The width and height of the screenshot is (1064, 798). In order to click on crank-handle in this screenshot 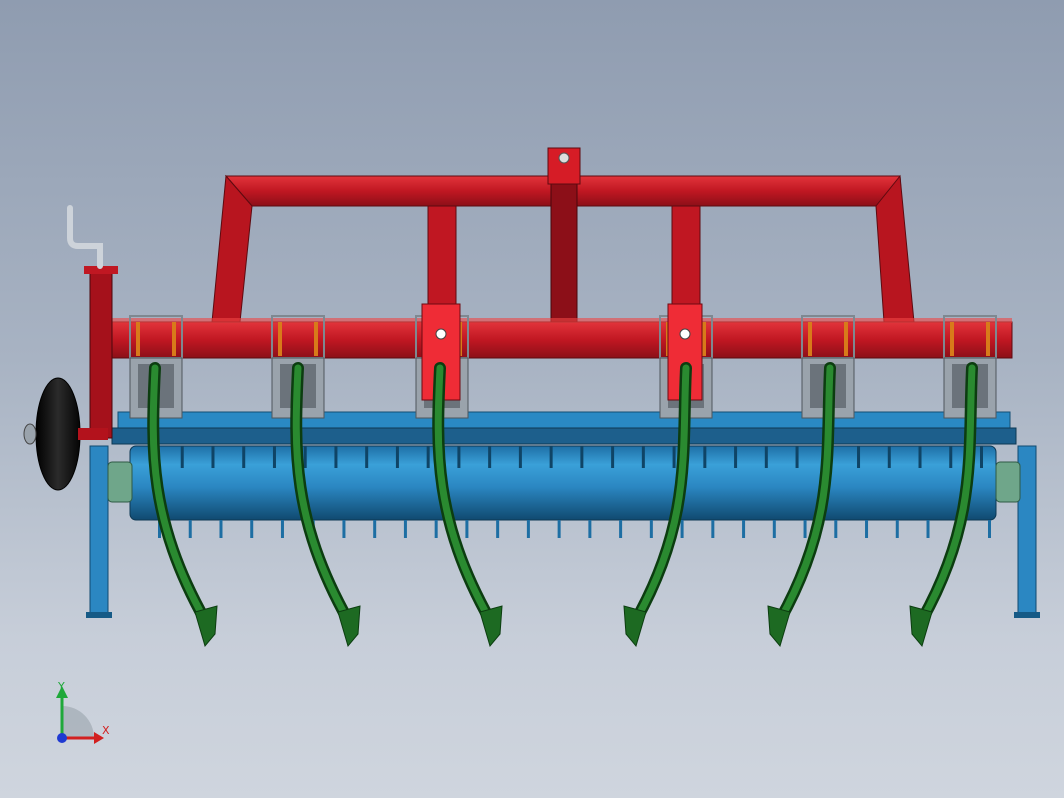, I will do `click(85, 237)`.